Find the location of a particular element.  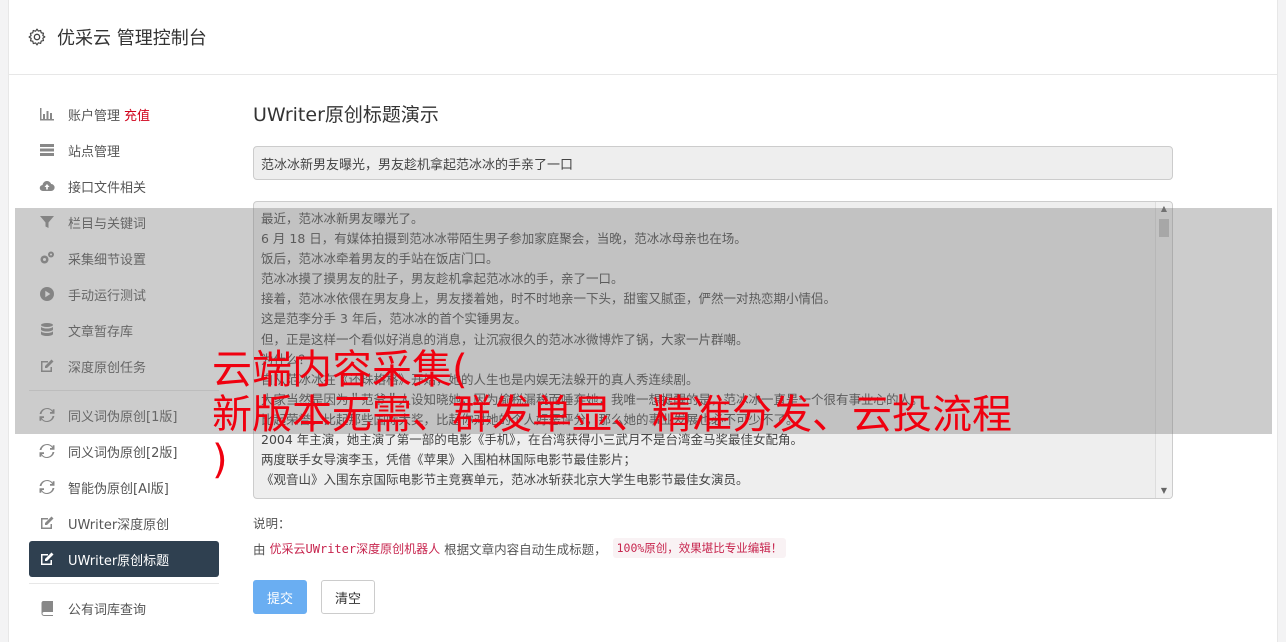

sidebar-item-public-lexicon: 公有词库查询 is located at coordinates (124, 608).